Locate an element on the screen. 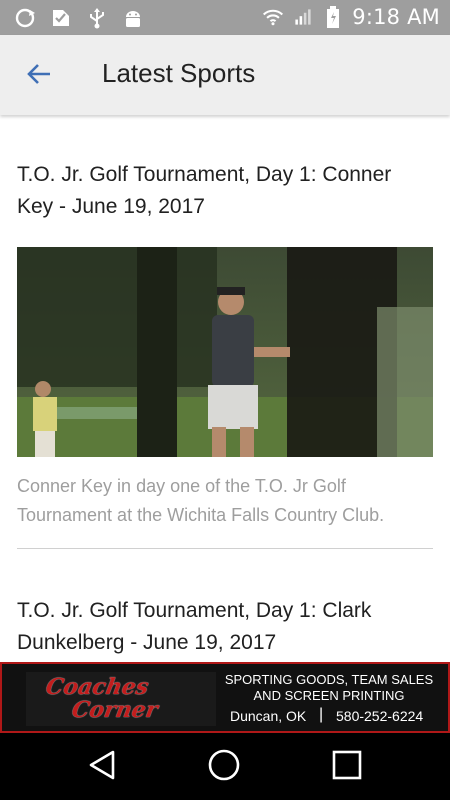  ad-tagline-2: AND SCREEN PRINTING is located at coordinates (329, 695).